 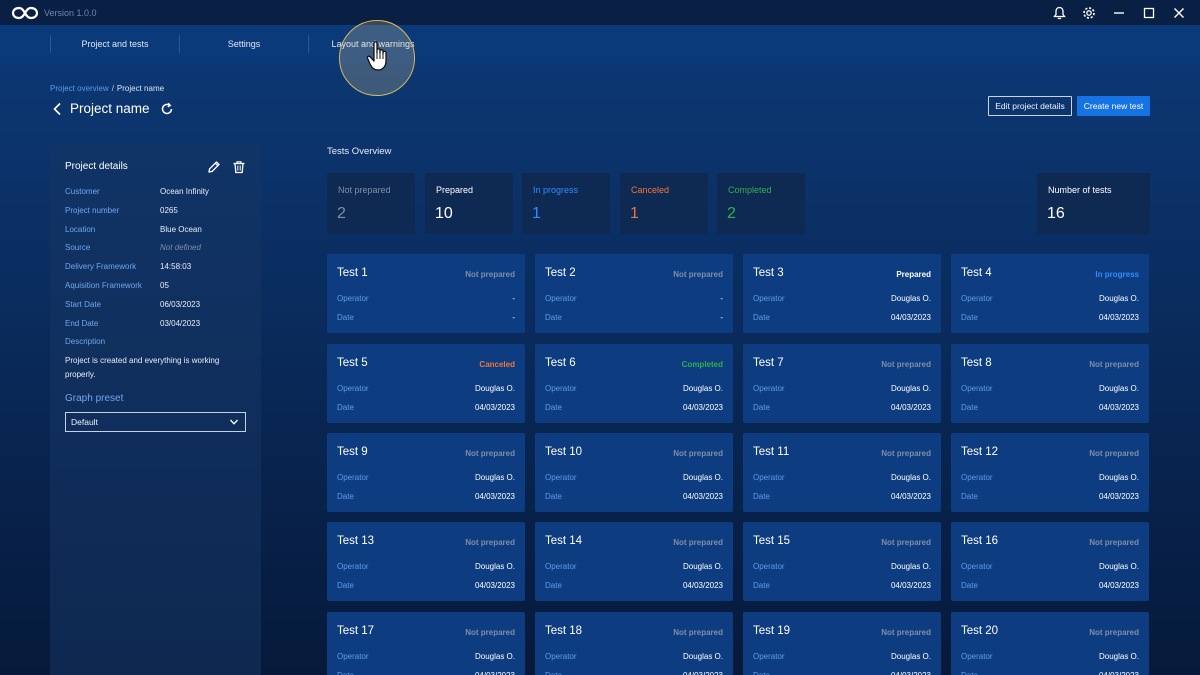 What do you see at coordinates (1113, 106) in the screenshot?
I see `create-new-test-button: Create new test` at bounding box center [1113, 106].